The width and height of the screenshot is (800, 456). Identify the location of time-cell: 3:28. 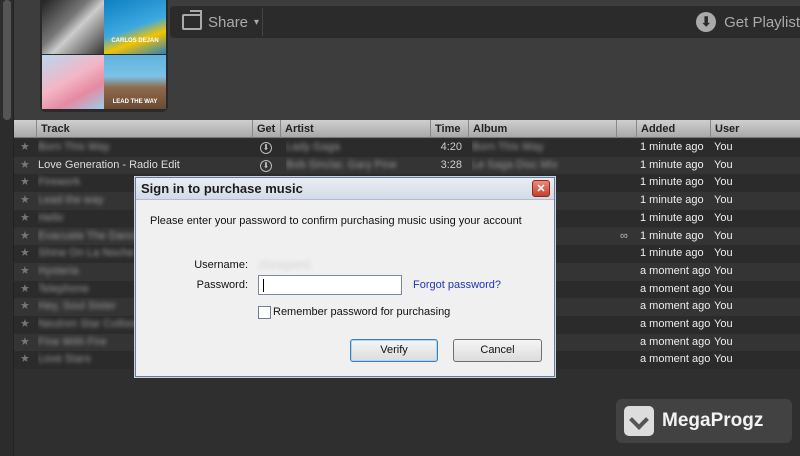
(451, 164).